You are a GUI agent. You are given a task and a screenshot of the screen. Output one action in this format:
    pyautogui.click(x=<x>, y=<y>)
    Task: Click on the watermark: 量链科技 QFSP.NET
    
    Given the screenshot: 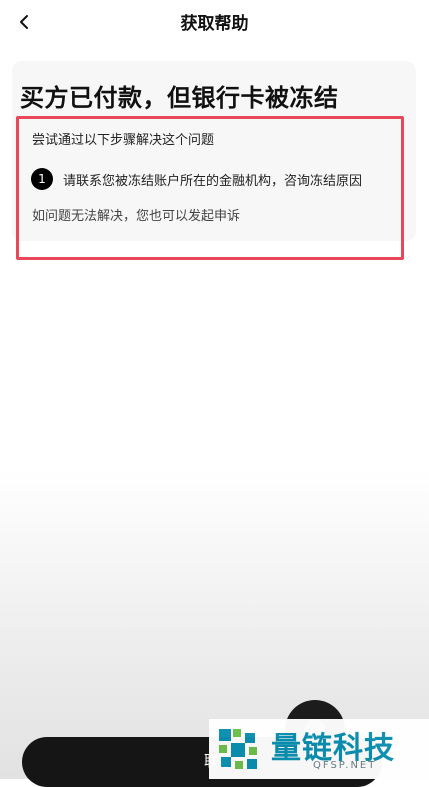 What is the action you would take?
    pyautogui.click(x=319, y=749)
    